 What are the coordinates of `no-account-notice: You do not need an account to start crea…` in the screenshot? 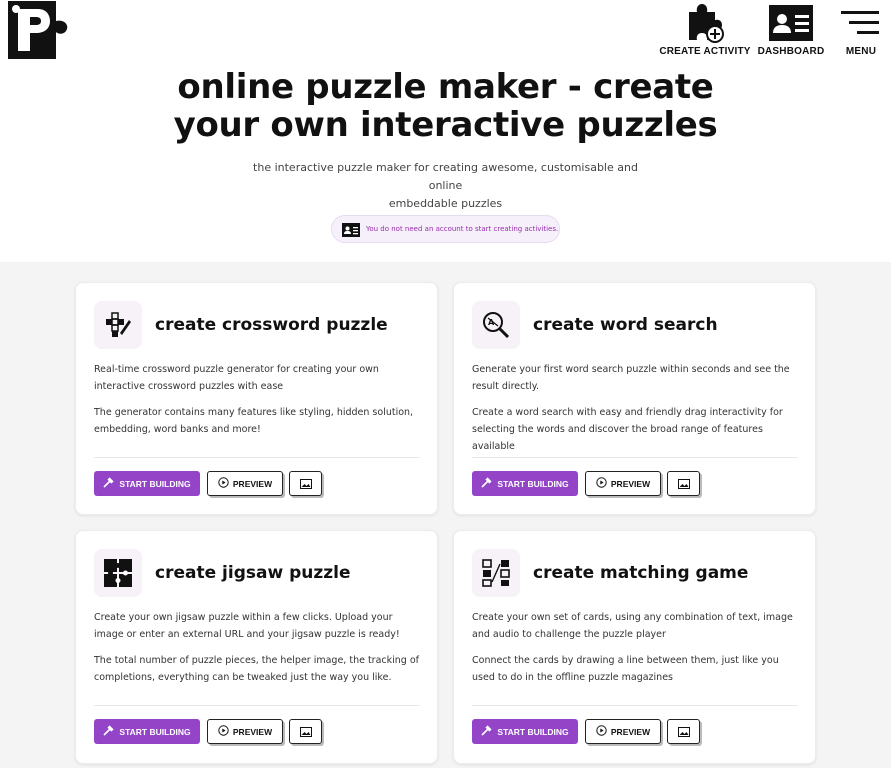 It's located at (445, 229).